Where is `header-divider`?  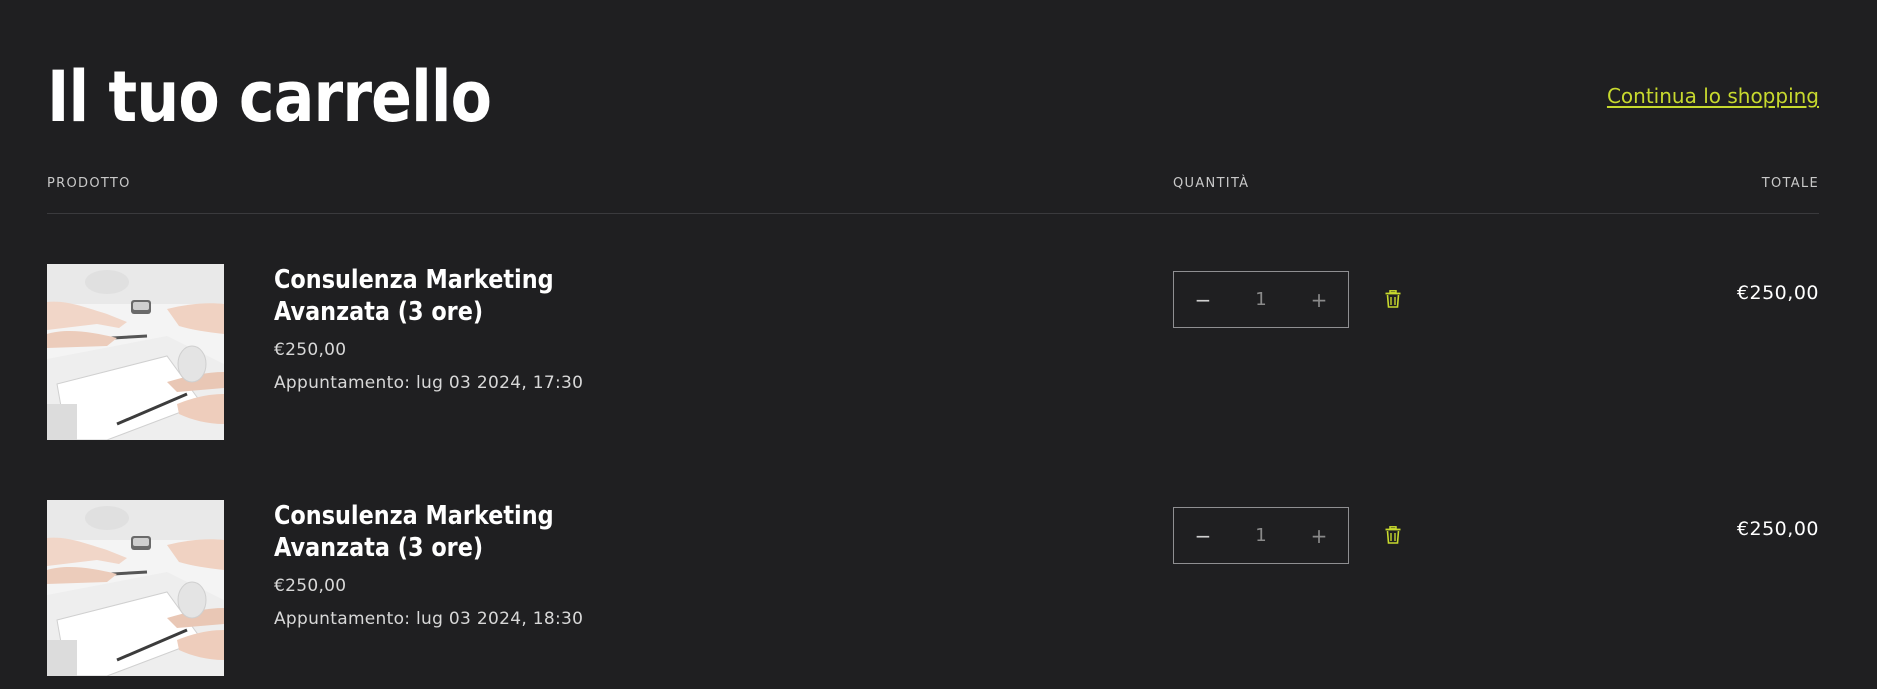 header-divider is located at coordinates (933, 213).